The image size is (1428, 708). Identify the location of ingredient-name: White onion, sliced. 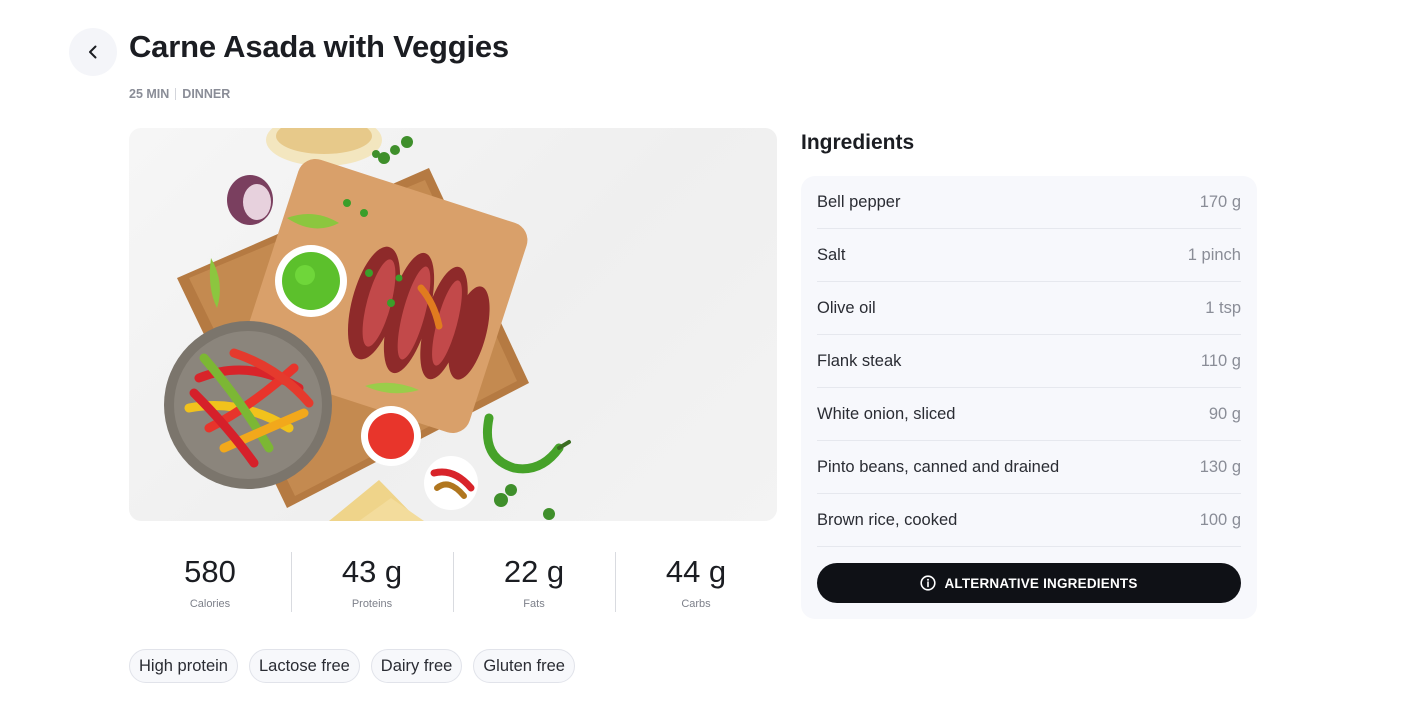
(886, 413).